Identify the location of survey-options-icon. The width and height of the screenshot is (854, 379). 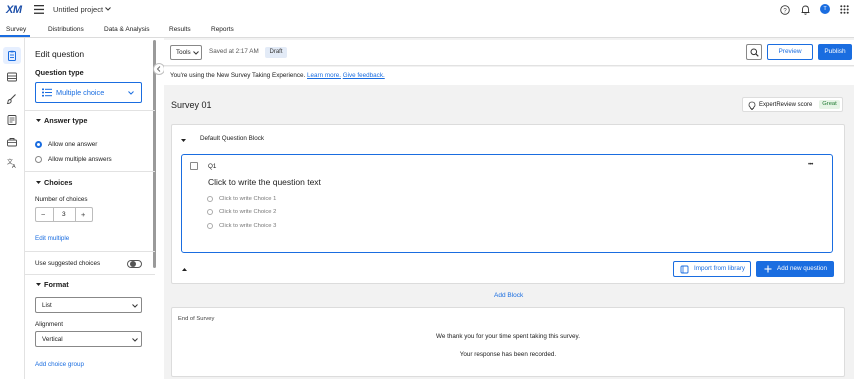
(12, 120).